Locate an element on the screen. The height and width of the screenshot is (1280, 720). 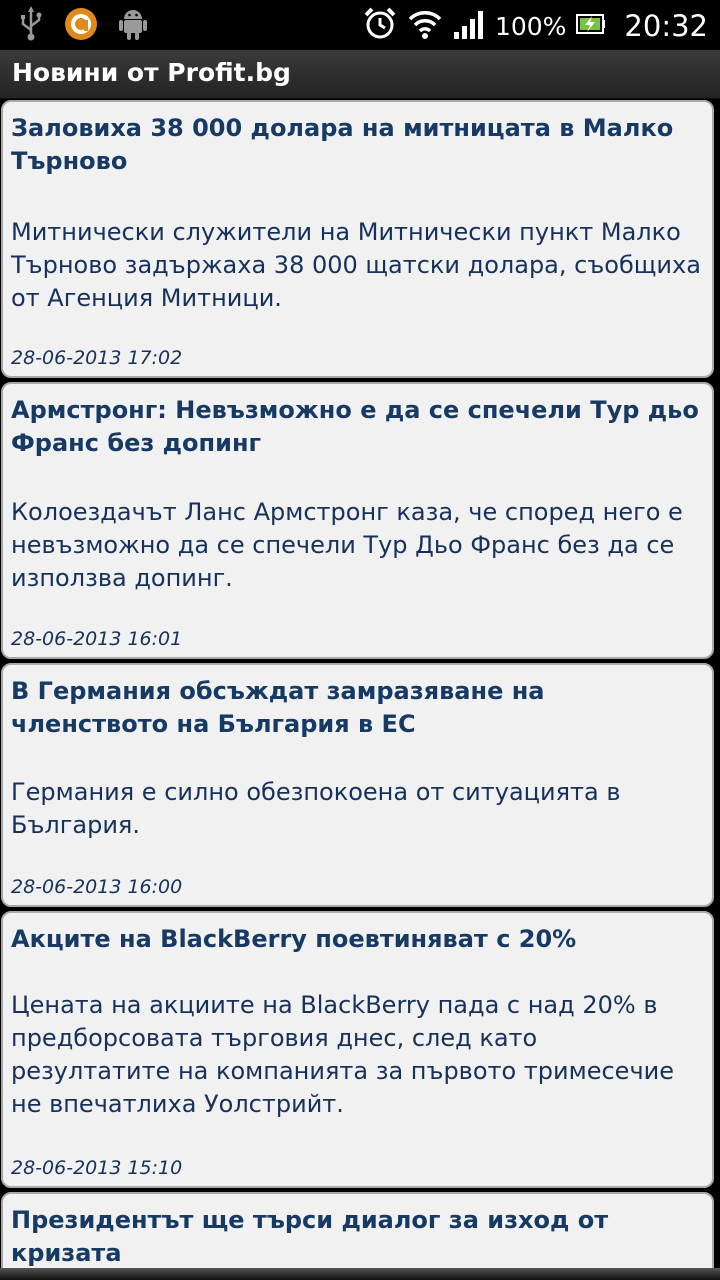
list-bottom-edge is located at coordinates (360, 1274).